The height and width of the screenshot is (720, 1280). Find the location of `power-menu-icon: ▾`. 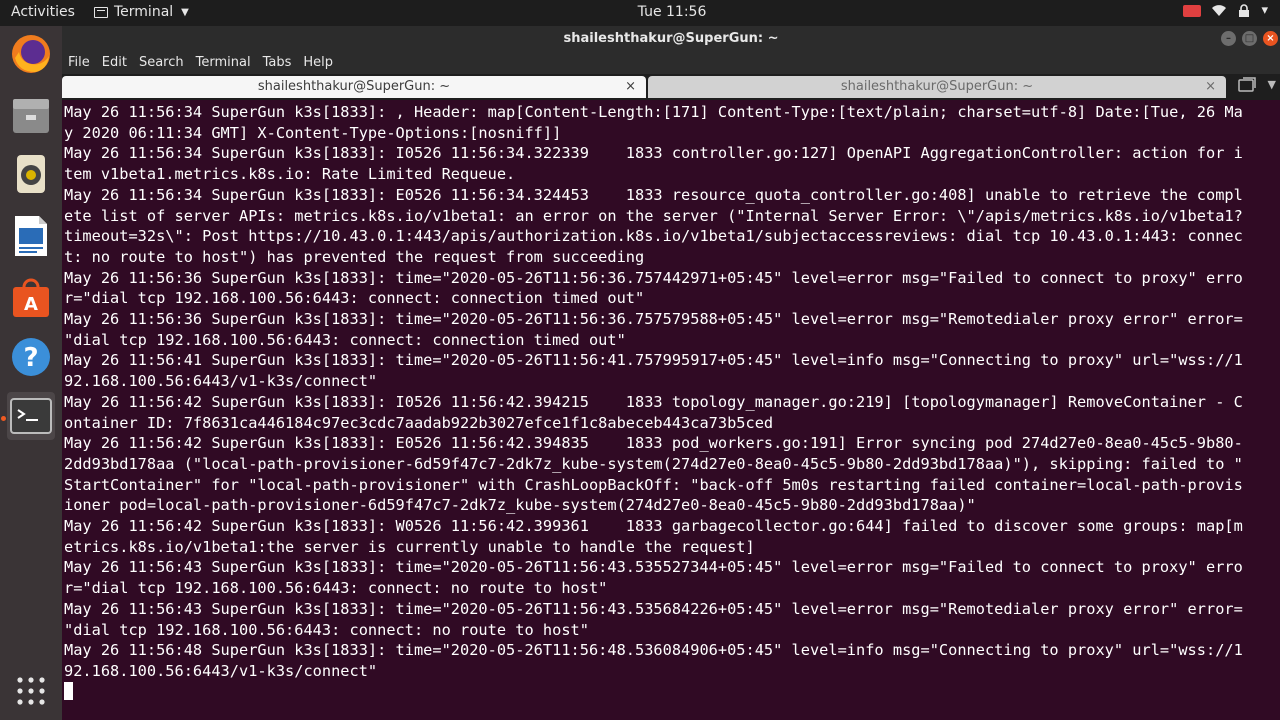

power-menu-icon: ▾ is located at coordinates (1264, 10).